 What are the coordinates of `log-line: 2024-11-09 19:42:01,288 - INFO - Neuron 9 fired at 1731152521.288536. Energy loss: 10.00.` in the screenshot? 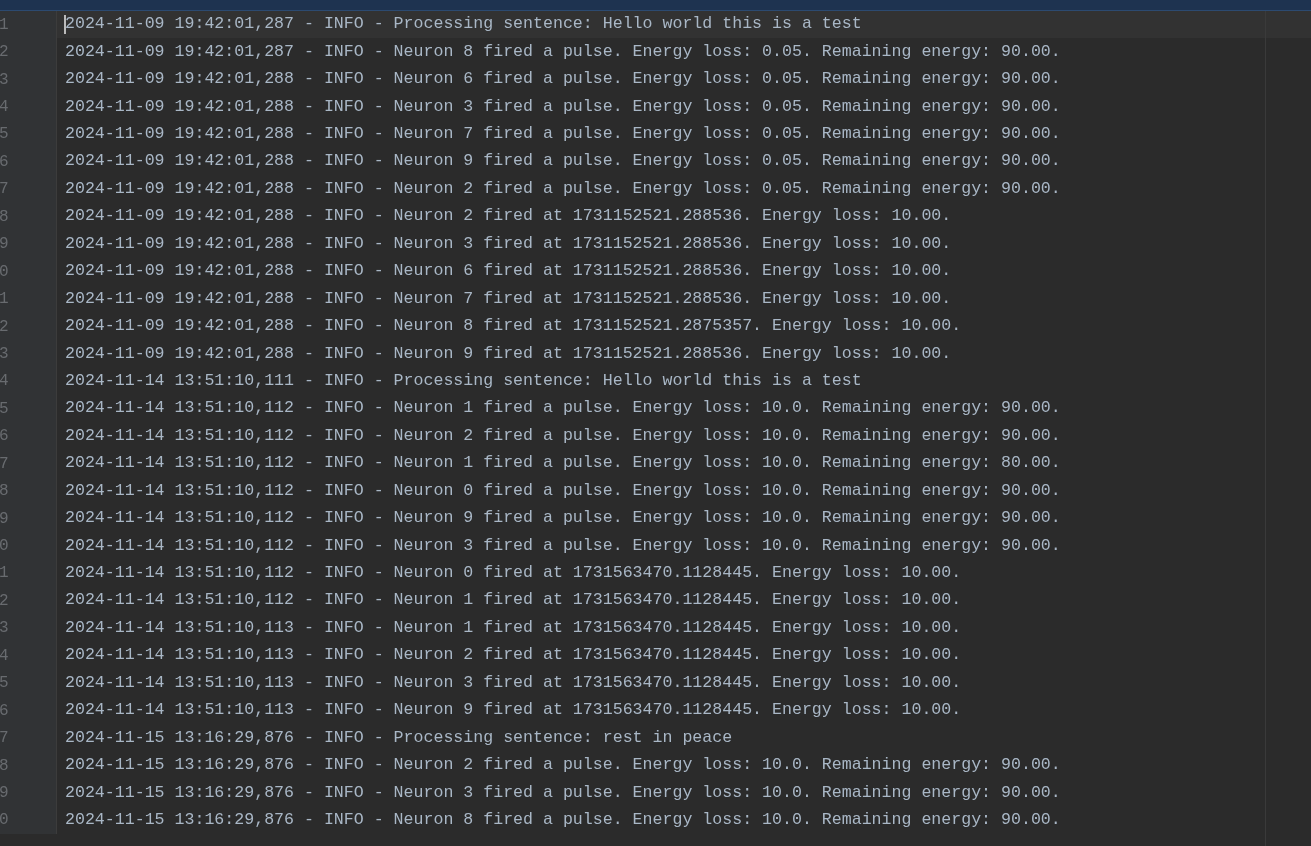 It's located at (508, 353).